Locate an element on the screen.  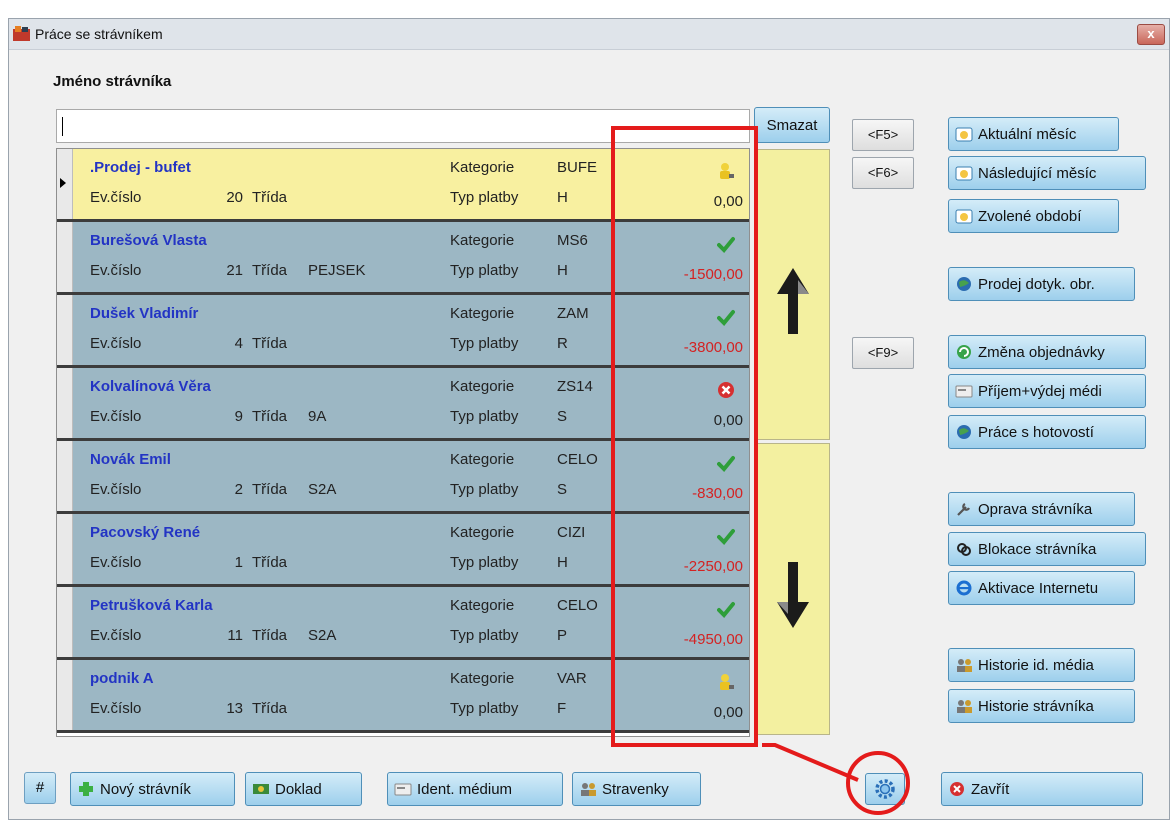
category-value: ZS14 is located at coordinates (575, 386).